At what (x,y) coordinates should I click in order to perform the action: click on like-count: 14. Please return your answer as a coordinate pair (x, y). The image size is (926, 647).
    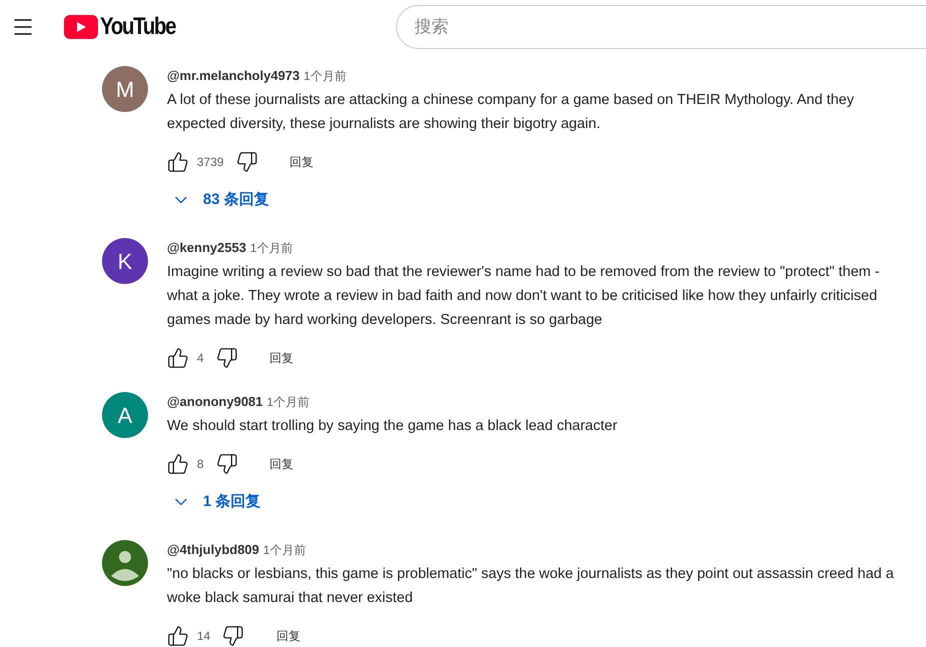
    Looking at the image, I should click on (203, 636).